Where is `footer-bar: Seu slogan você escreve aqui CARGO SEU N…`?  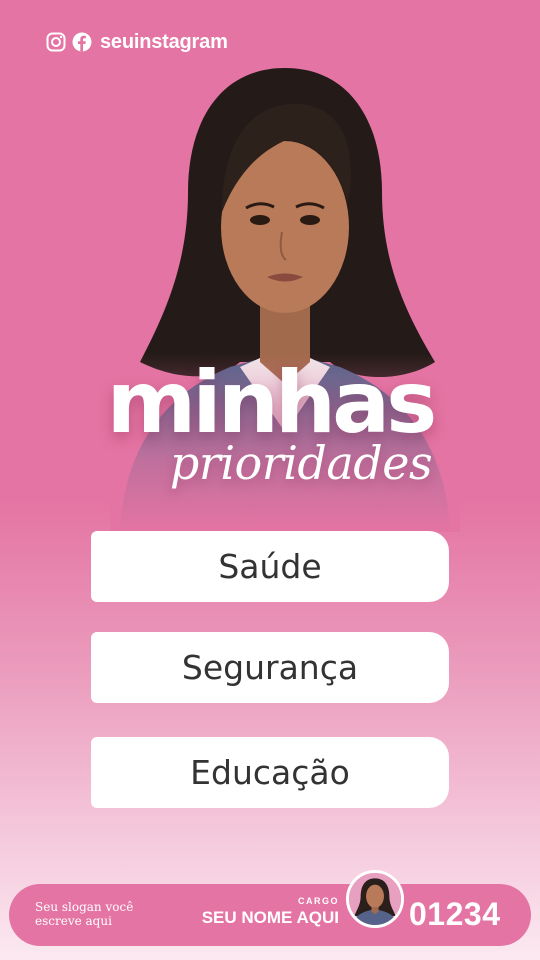
footer-bar: Seu slogan você escreve aqui CARGO SEU N… is located at coordinates (270, 908).